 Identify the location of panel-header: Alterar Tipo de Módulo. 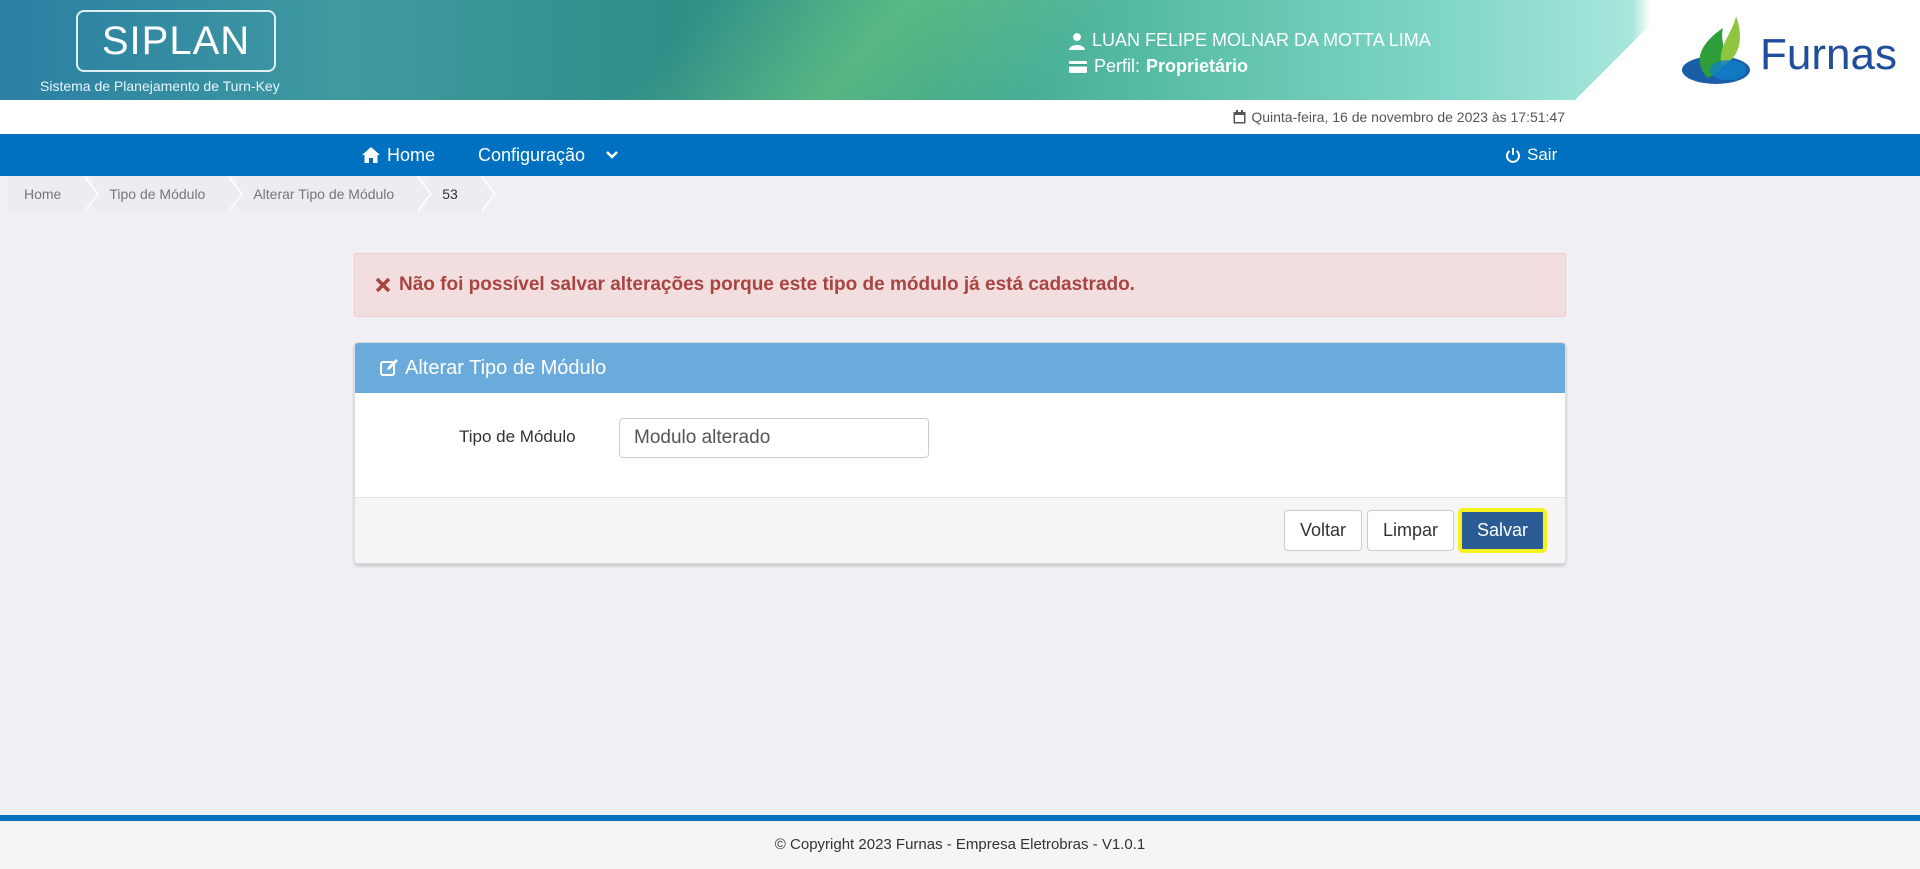
(960, 368).